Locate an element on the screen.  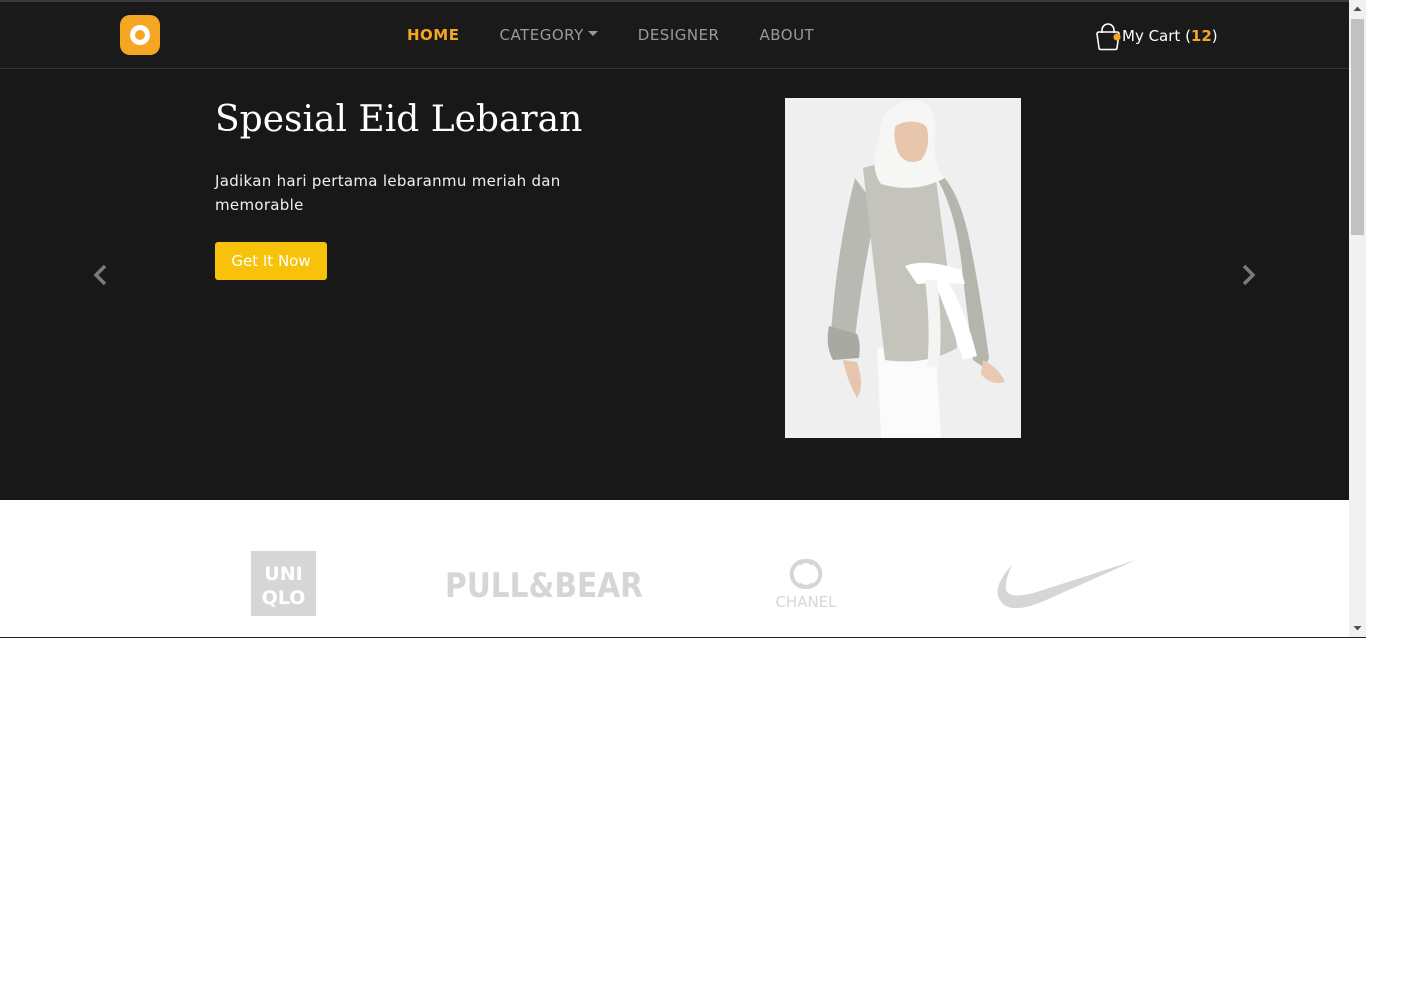
cart-link: My Cart (12) is located at coordinates (1156, 36).